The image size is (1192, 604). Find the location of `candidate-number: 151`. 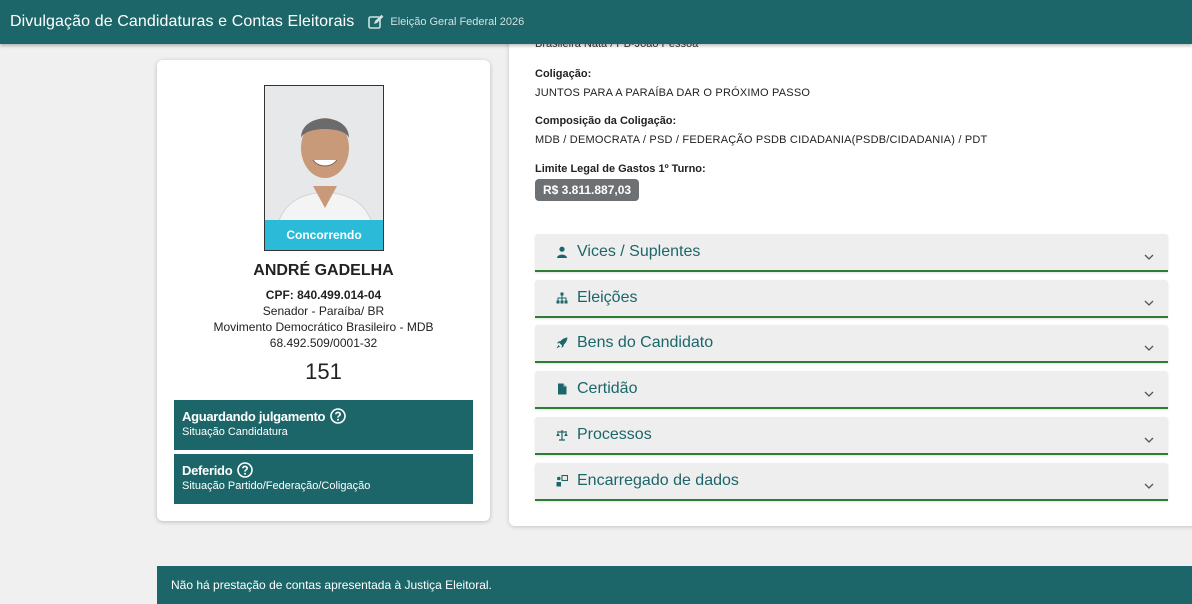

candidate-number: 151 is located at coordinates (323, 371).